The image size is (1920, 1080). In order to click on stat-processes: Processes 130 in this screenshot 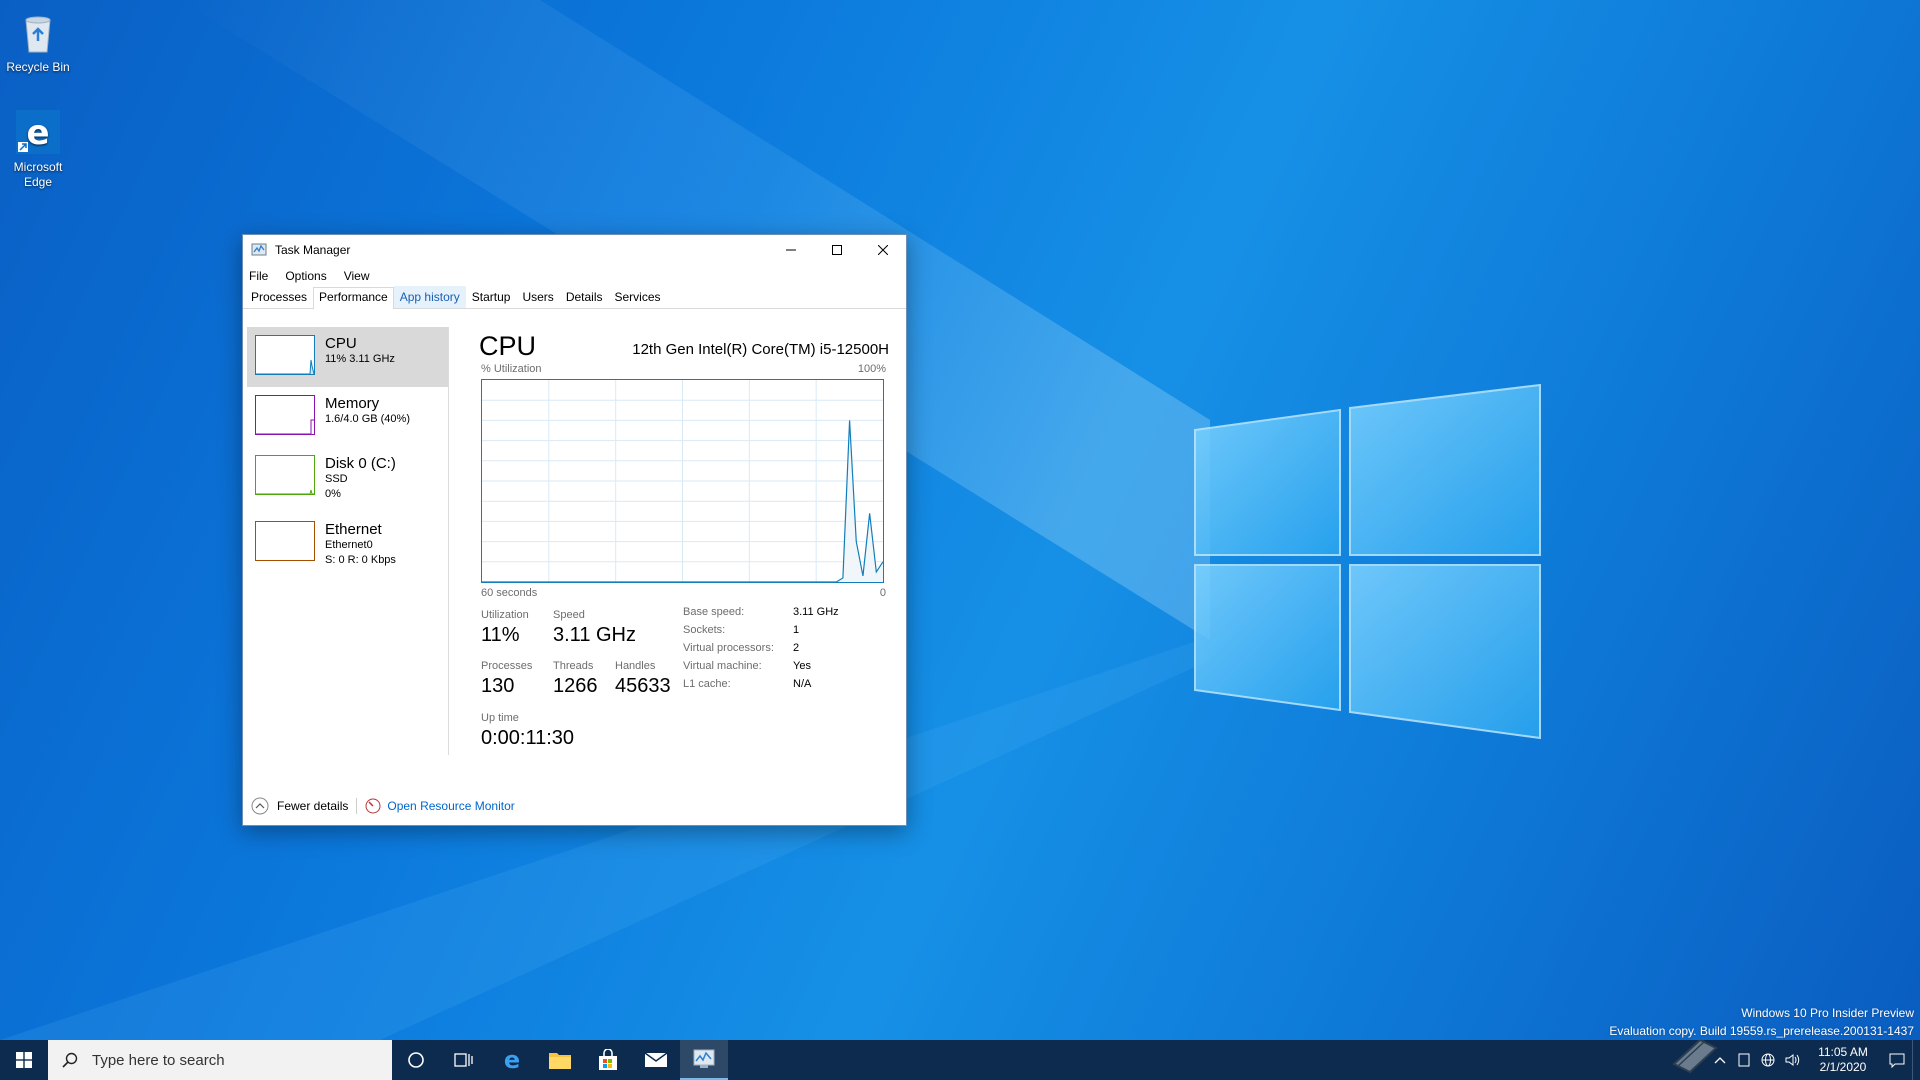, I will do `click(506, 679)`.